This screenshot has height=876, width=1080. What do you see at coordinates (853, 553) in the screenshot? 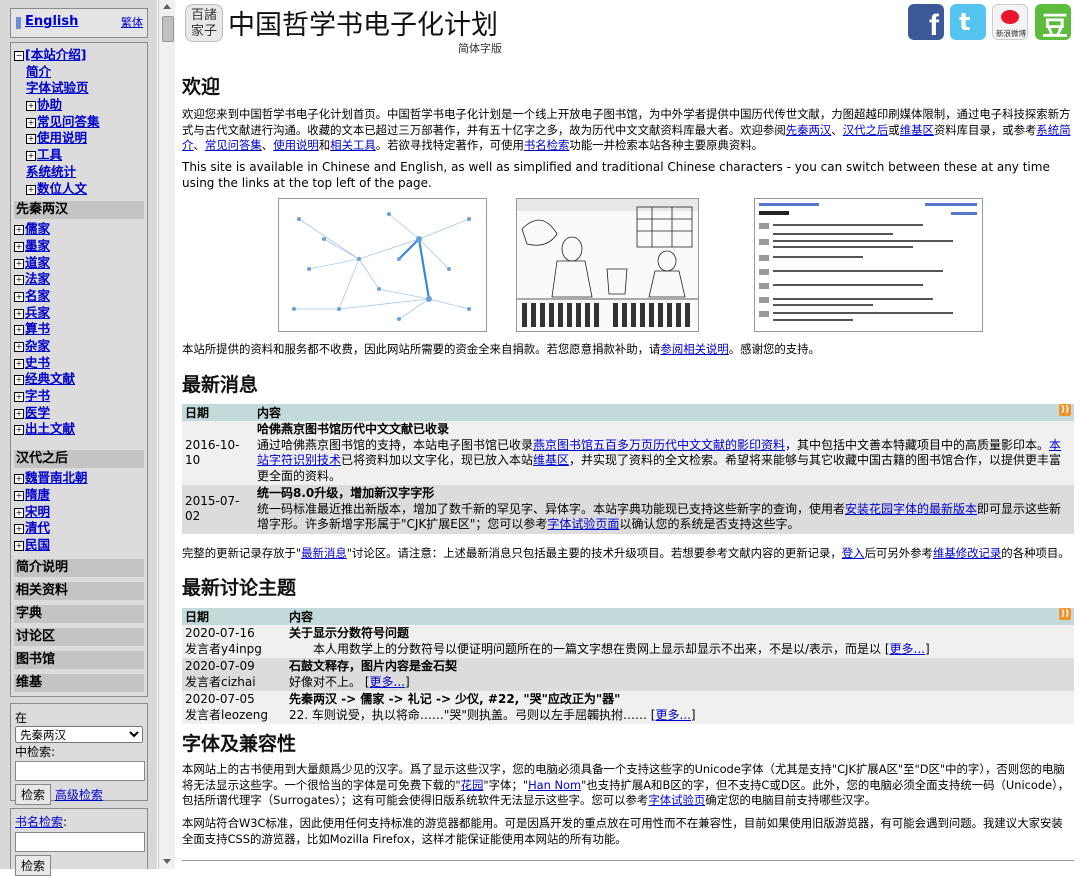
I see `login-link: 登入` at bounding box center [853, 553].